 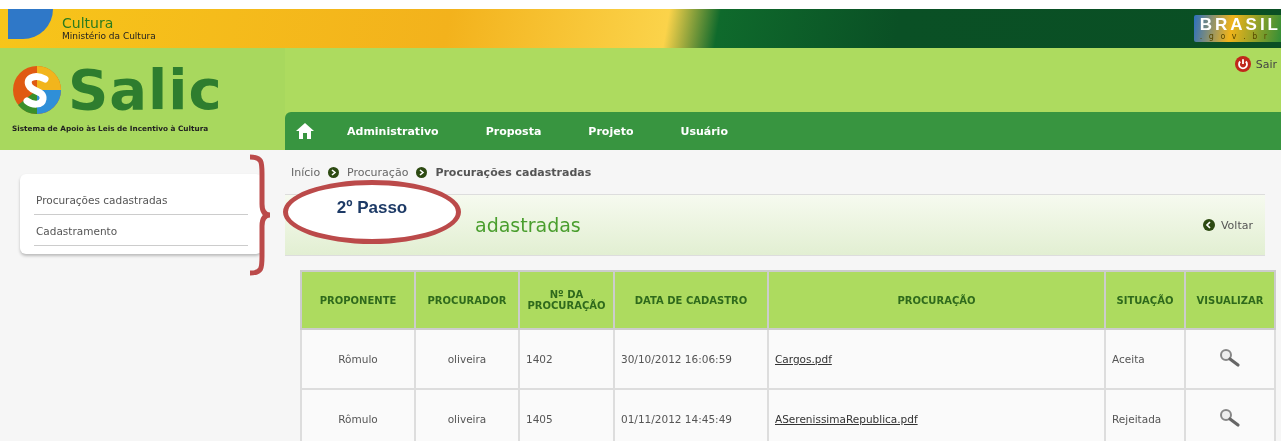 I want to click on column-header: SITUAÇÃO, so click(x=1145, y=300).